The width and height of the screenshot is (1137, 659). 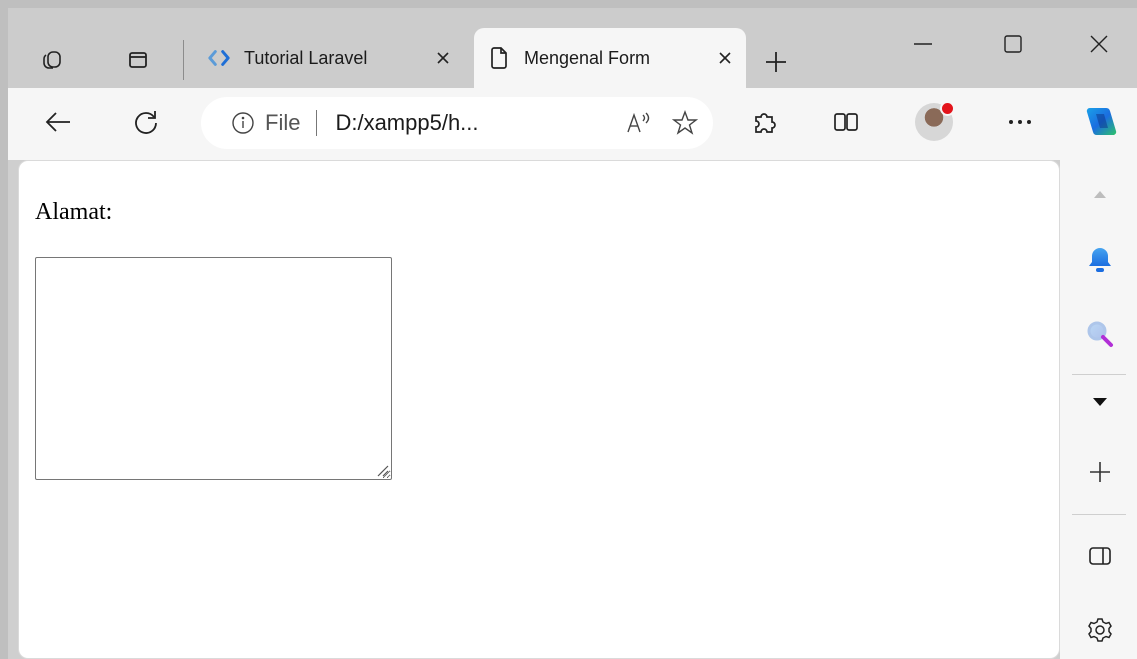 I want to click on tab-actions-icon, so click(x=138, y=60).